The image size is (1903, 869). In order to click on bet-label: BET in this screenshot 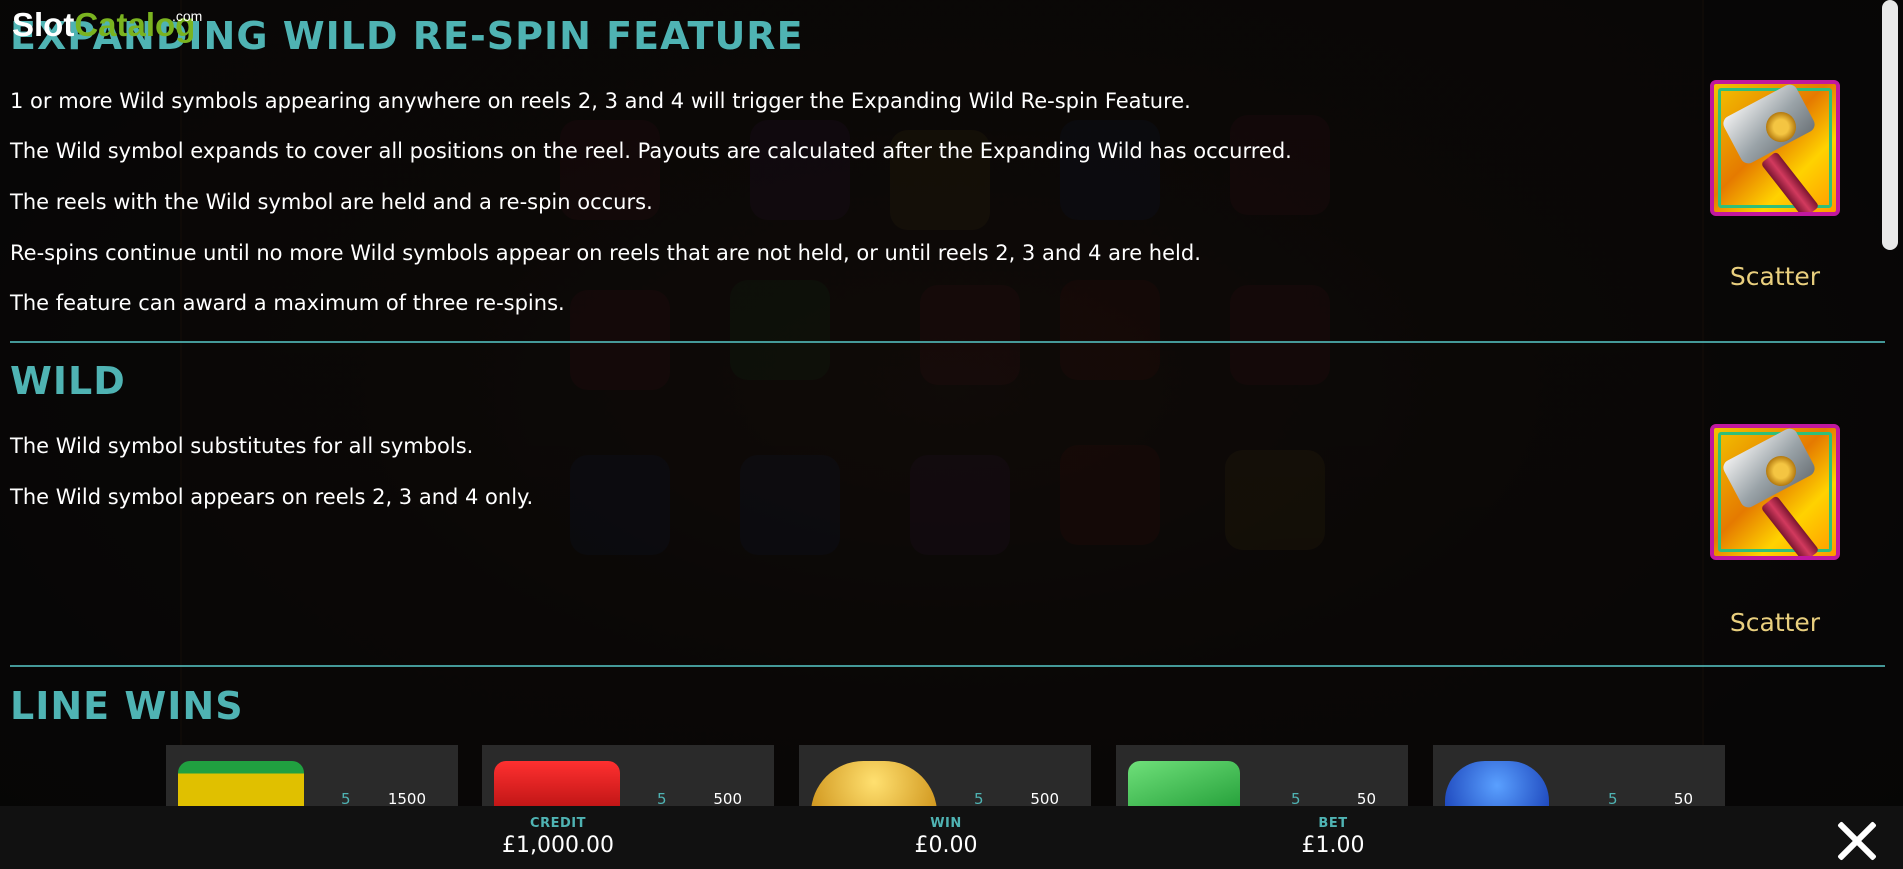, I will do `click(1333, 823)`.